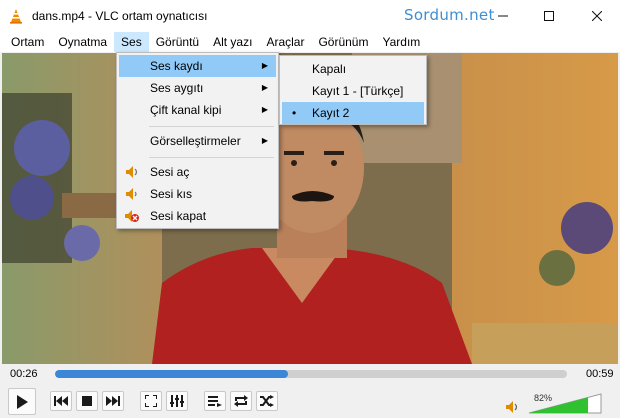 This screenshot has height=418, width=620. I want to click on mute-icon, so click(132, 216).